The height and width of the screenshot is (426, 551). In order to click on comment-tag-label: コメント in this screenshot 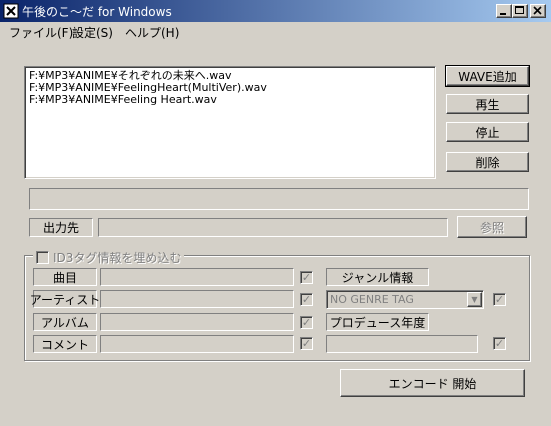, I will do `click(65, 344)`.